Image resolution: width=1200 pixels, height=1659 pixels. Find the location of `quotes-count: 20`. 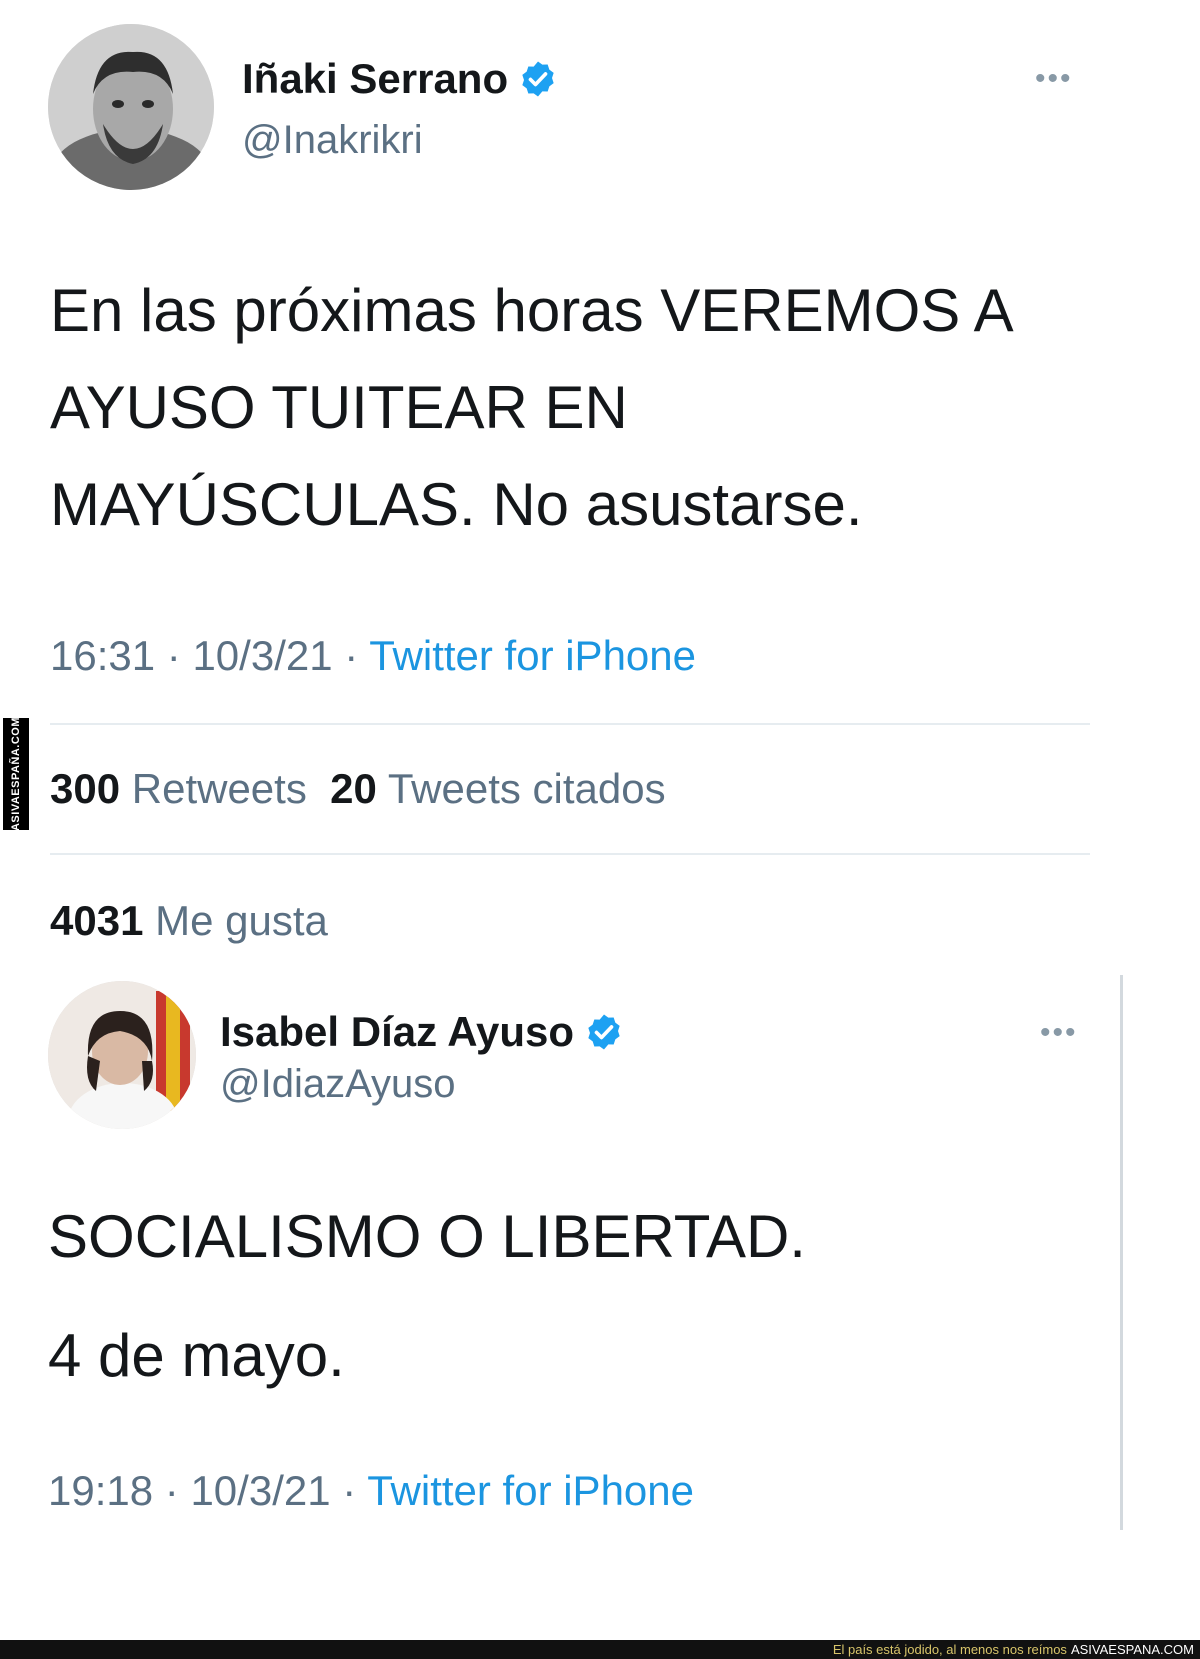

quotes-count: 20 is located at coordinates (353, 788).